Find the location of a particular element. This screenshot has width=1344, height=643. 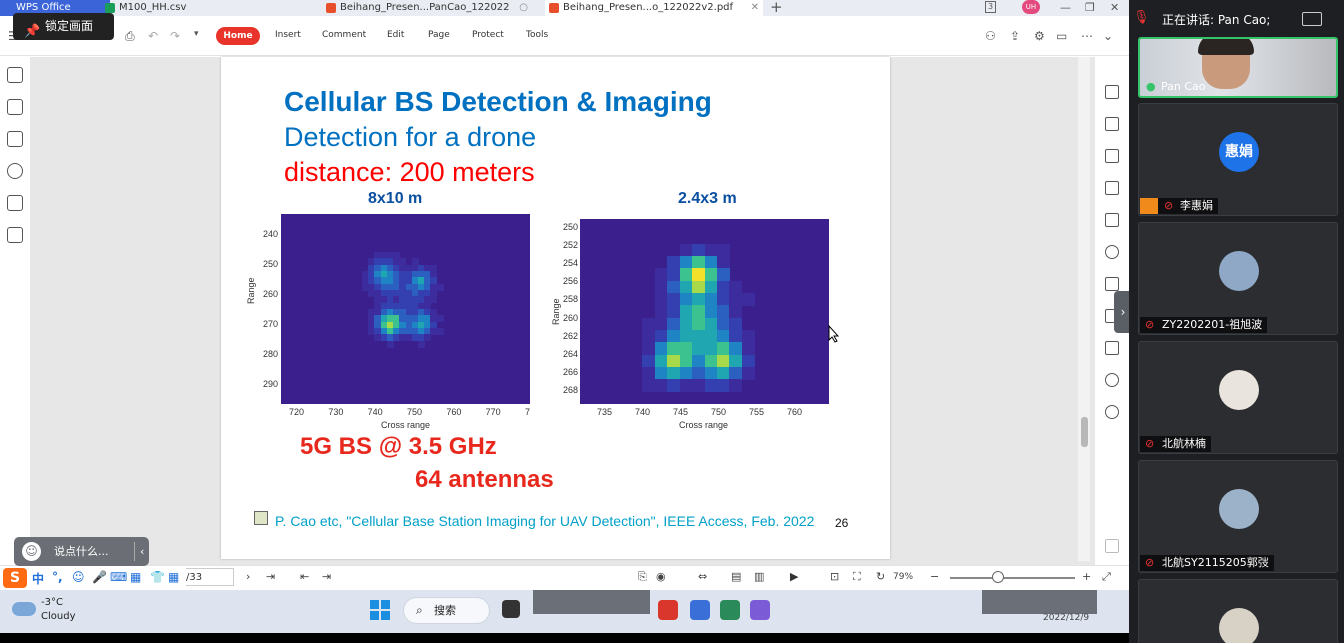

upload-icon: ⇪ is located at coordinates (1015, 36).